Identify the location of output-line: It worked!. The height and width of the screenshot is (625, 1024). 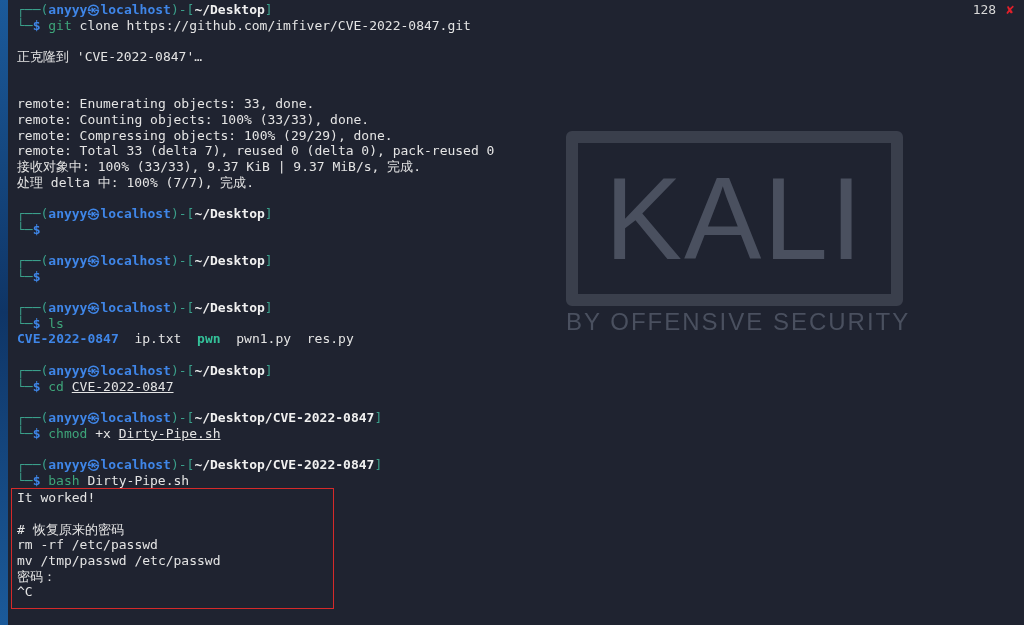
(56, 498).